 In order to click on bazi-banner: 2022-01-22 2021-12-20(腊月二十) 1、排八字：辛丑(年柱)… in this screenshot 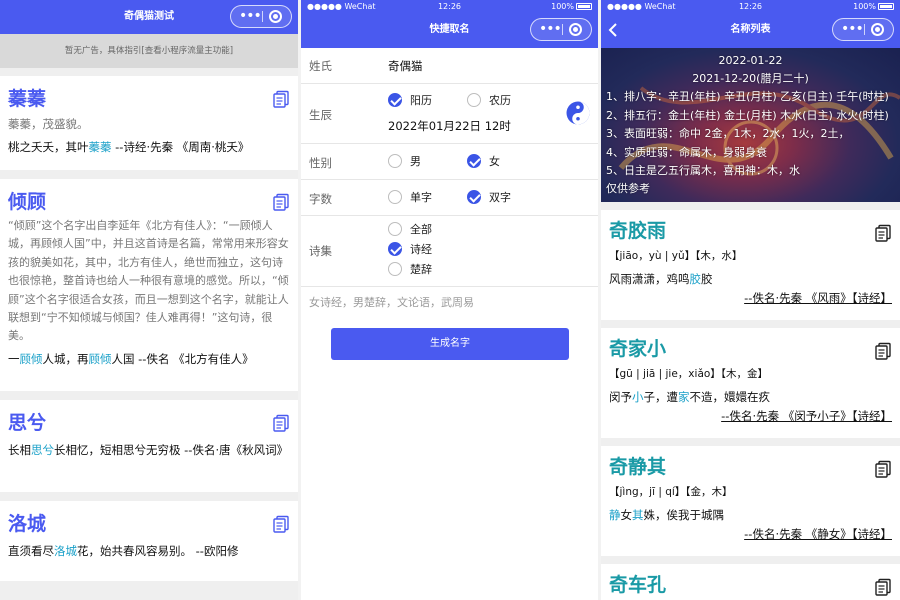, I will do `click(750, 125)`.